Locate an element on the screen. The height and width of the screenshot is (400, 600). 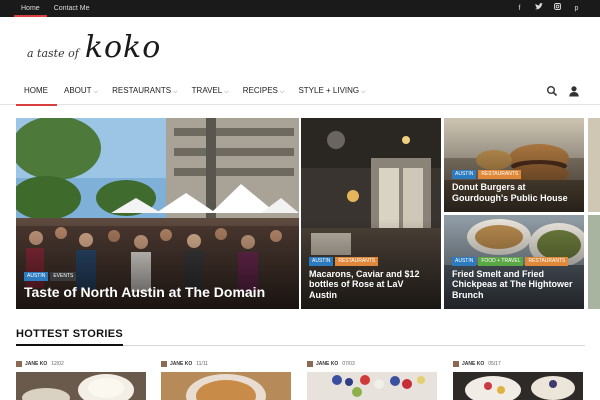
instagram-icon is located at coordinates (557, 8).